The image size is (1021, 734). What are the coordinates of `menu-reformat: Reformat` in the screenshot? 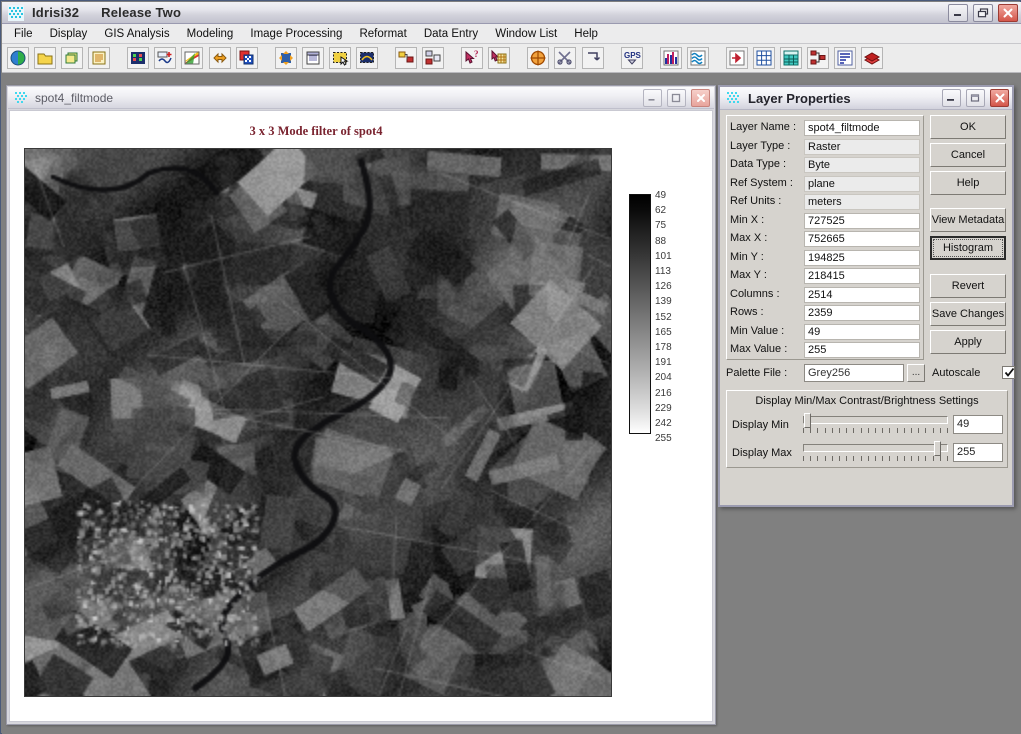 It's located at (382, 34).